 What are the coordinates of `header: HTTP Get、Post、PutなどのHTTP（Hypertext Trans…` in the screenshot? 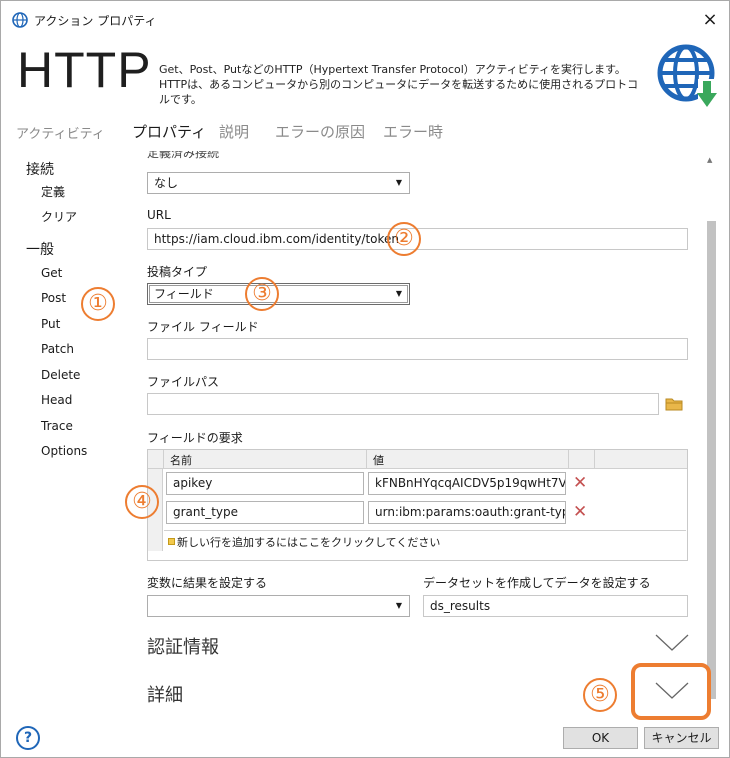 It's located at (366, 75).